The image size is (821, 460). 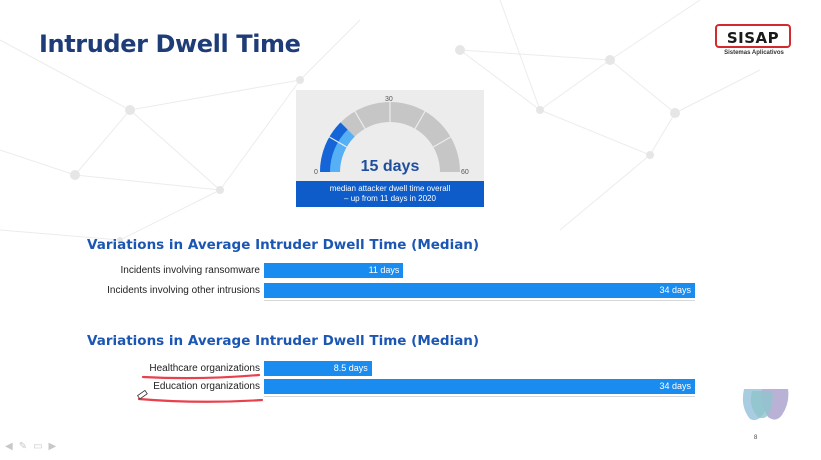 I want to click on menu-icon: ▭, so click(x=37, y=447).